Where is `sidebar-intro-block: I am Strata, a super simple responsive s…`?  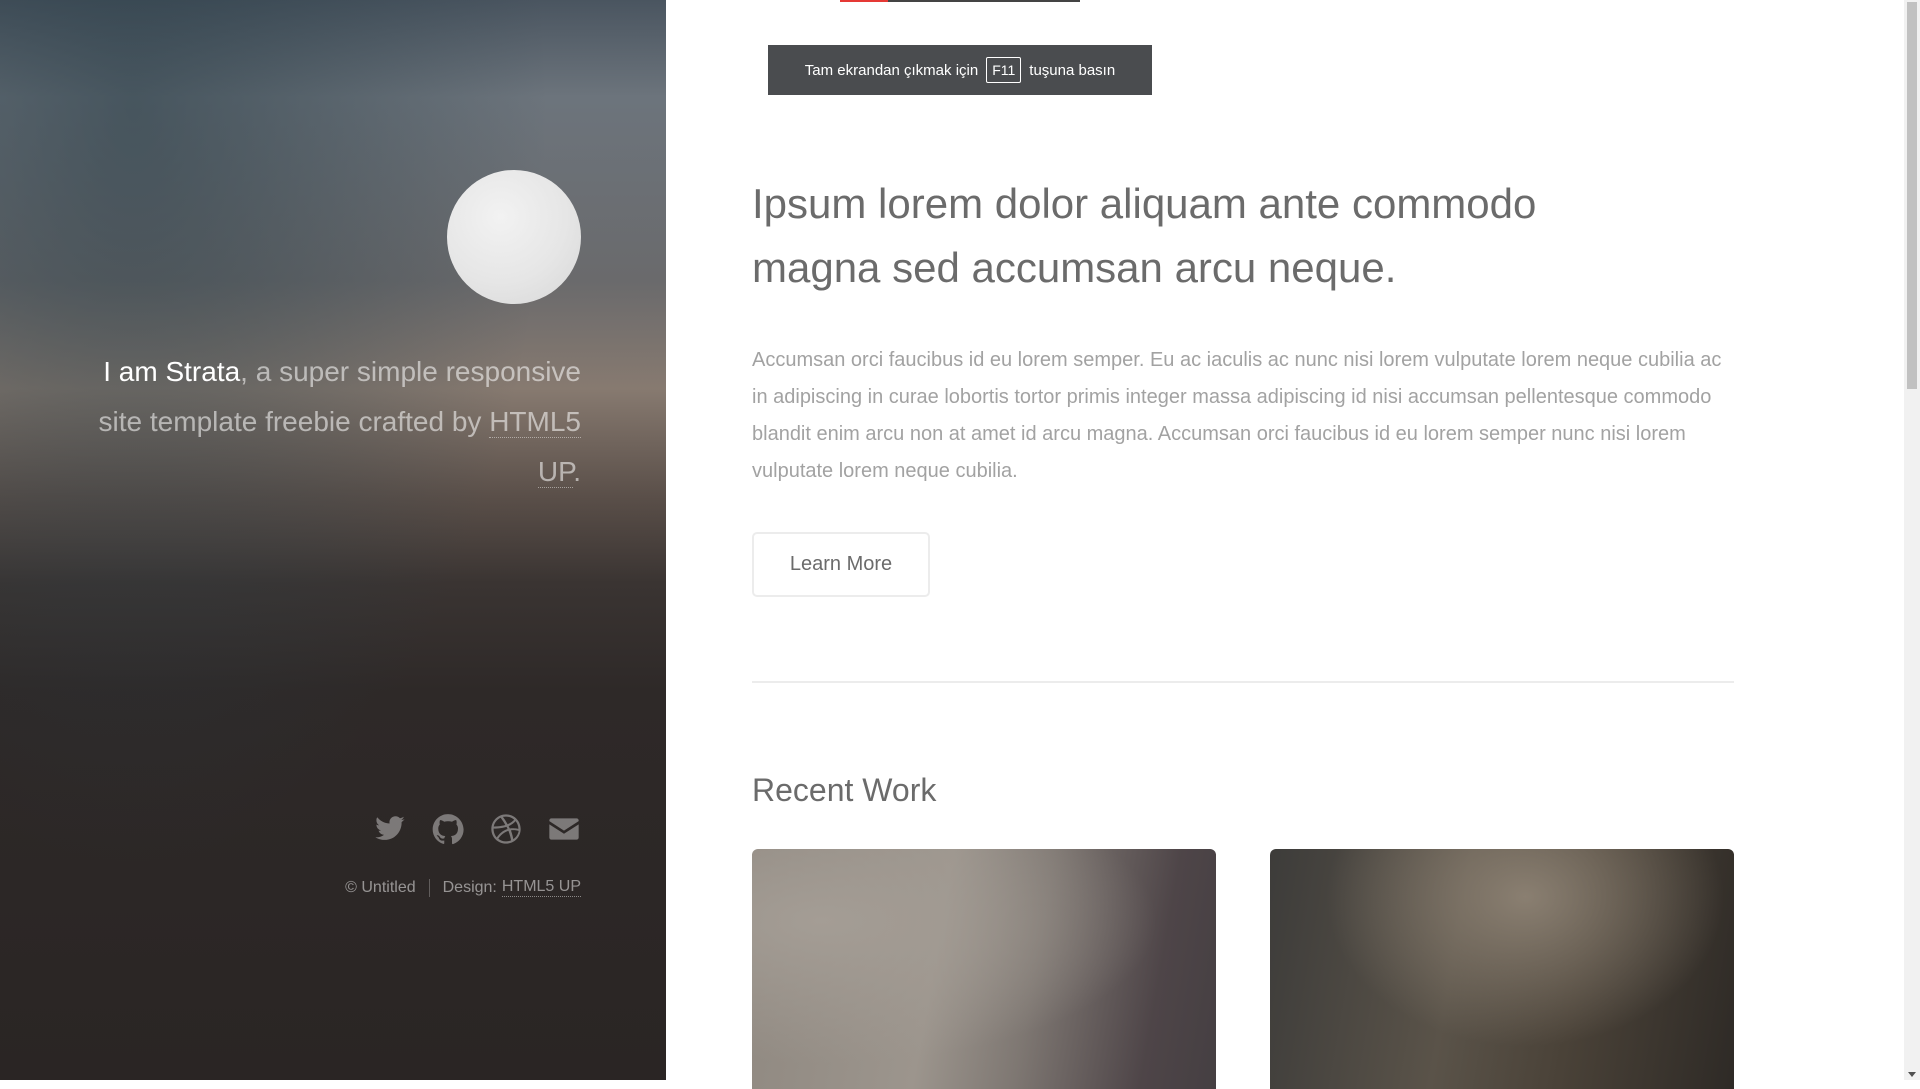
sidebar-intro-block: I am Strata, a super simple responsive s… is located at coordinates (321, 333).